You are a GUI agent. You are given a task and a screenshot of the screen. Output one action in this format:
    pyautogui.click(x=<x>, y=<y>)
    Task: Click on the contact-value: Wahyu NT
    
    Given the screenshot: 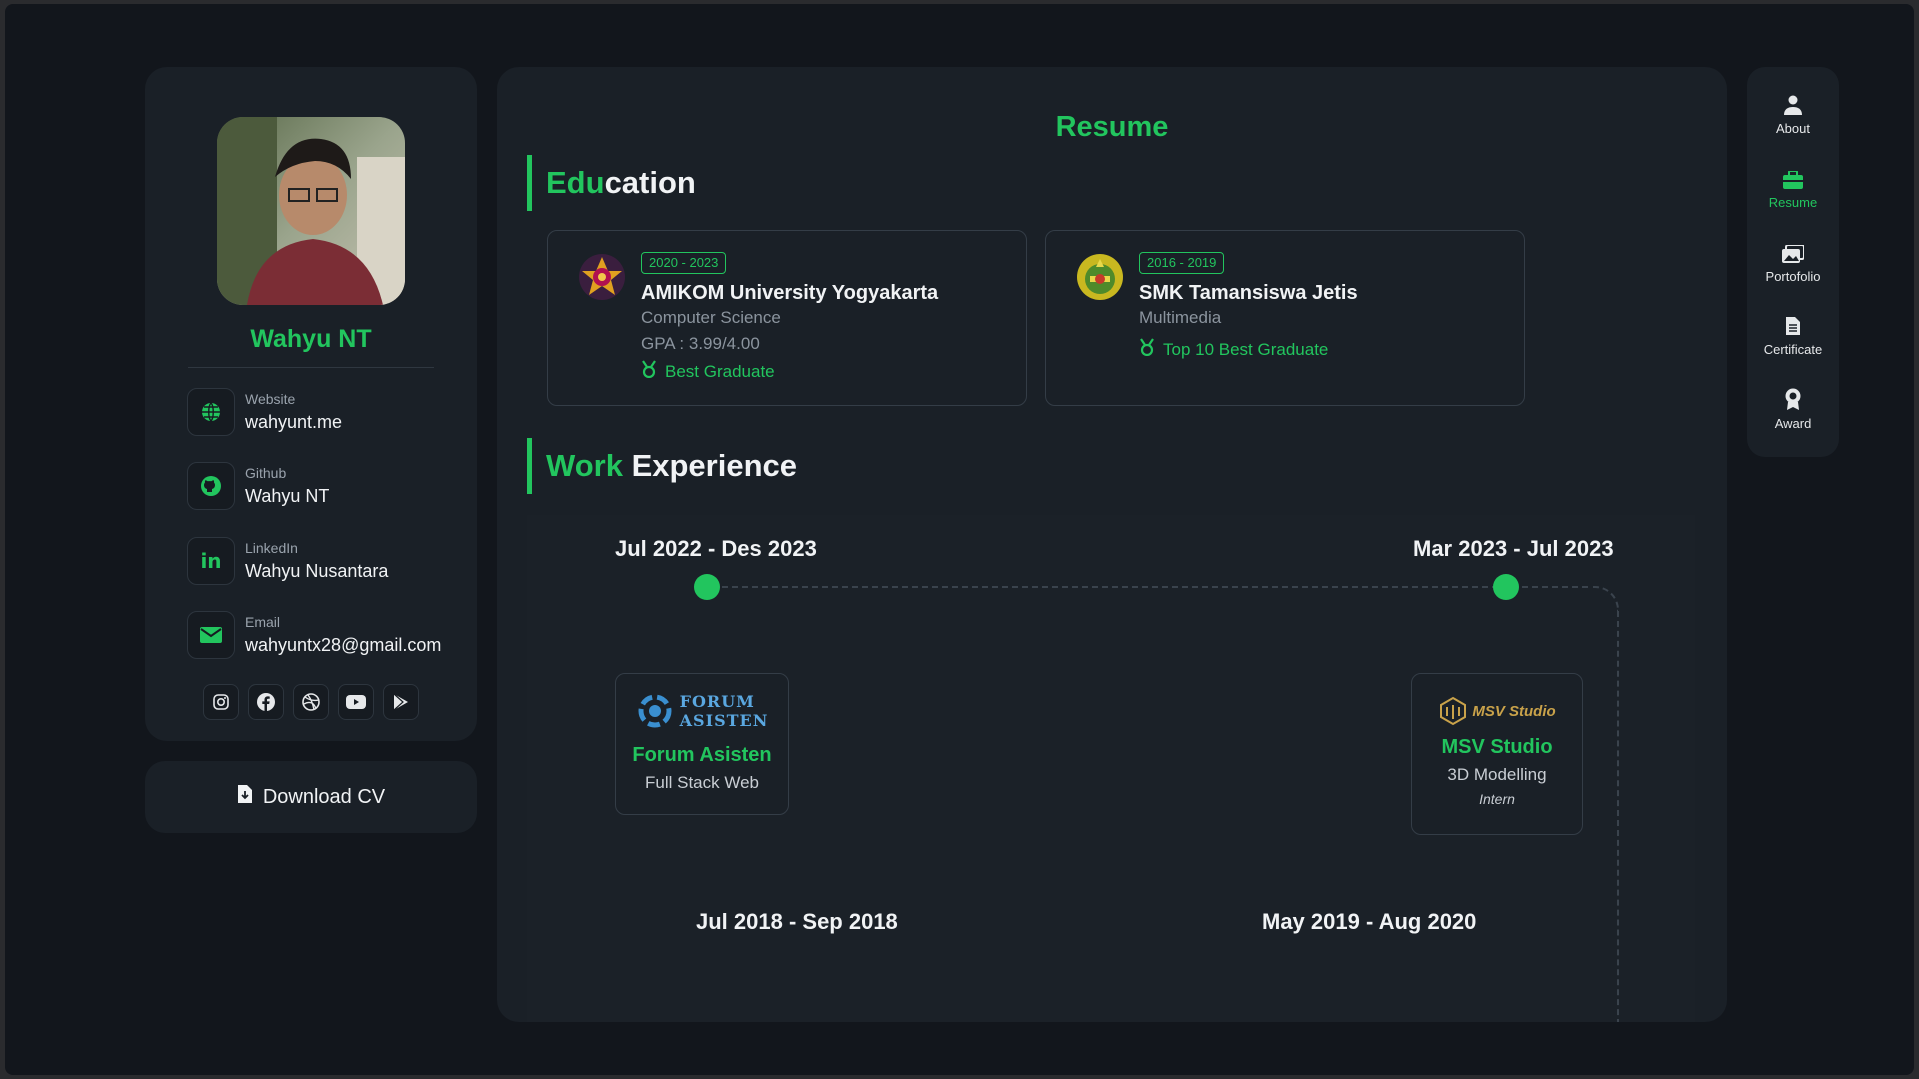 What is the action you would take?
    pyautogui.click(x=287, y=496)
    